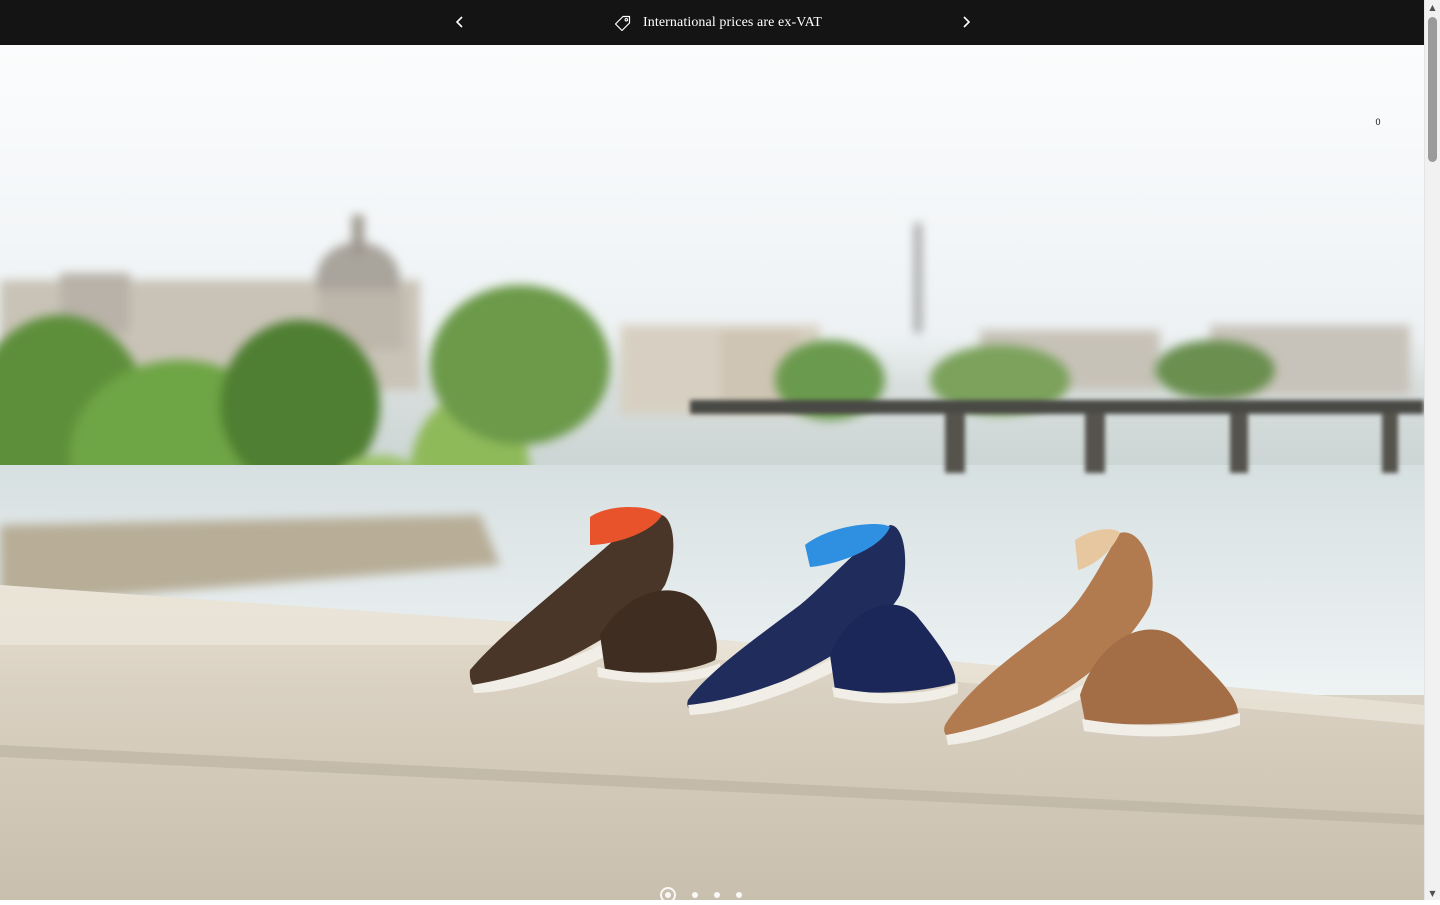 The height and width of the screenshot is (905, 1440). I want to click on announcement-text: International prices are ex-VAT, so click(732, 22).